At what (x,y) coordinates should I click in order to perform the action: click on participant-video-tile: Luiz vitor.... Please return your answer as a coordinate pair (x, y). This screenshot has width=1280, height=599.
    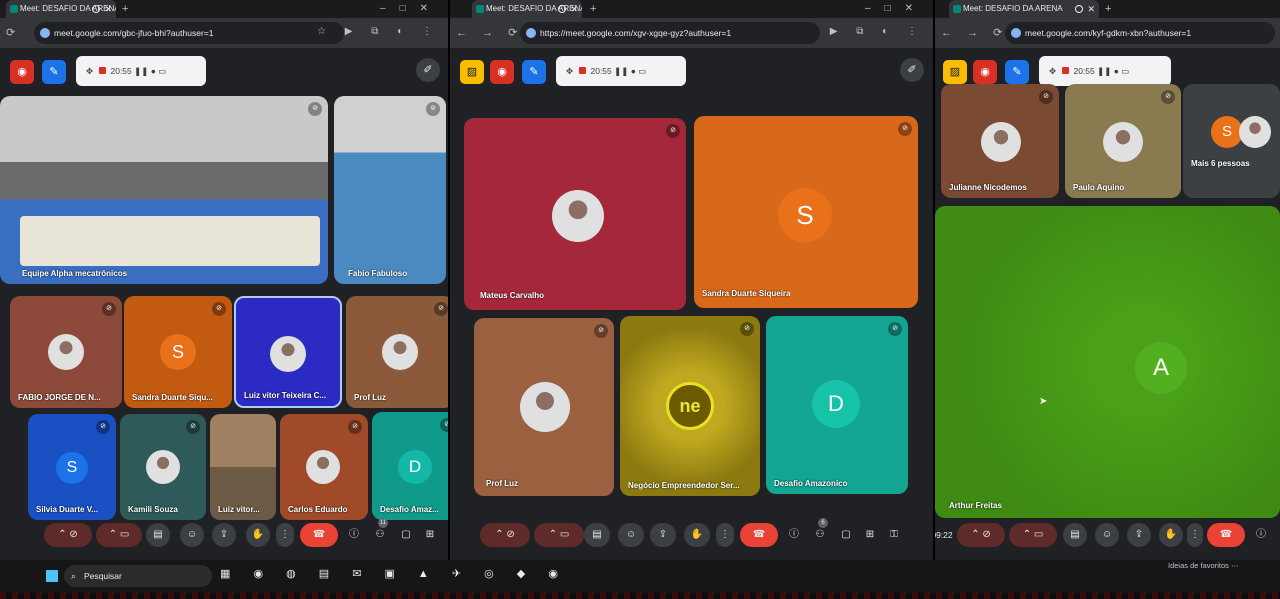
    Looking at the image, I should click on (243, 467).